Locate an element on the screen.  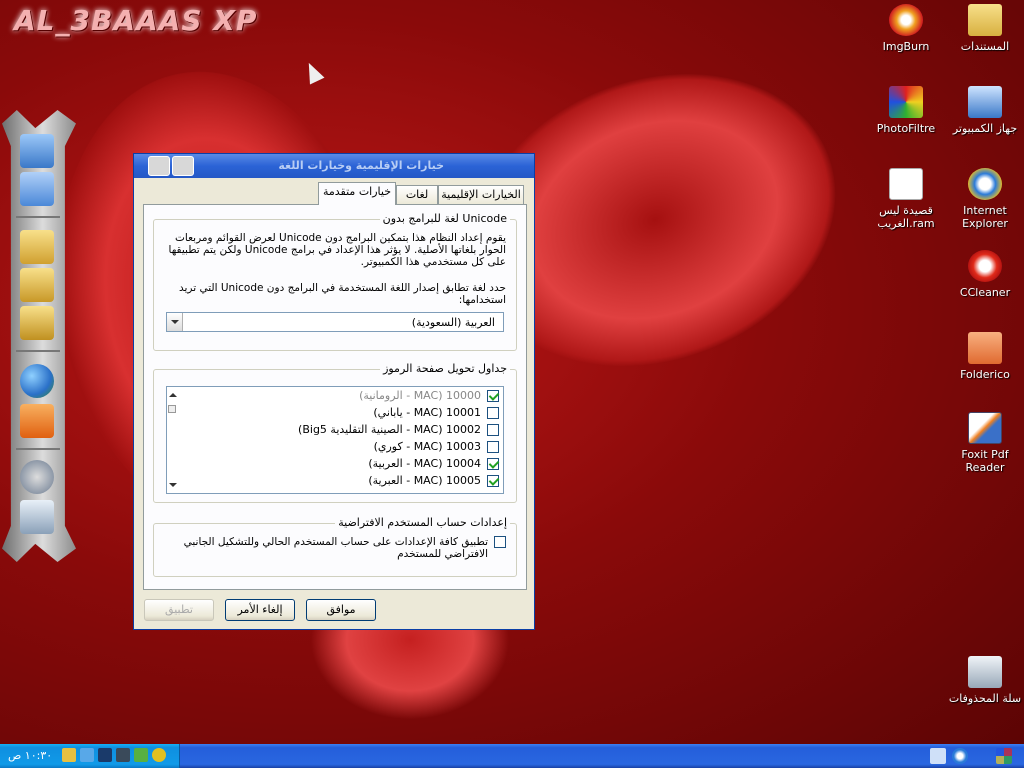
desktop-icon-label: المستندات is located at coordinates (985, 46).